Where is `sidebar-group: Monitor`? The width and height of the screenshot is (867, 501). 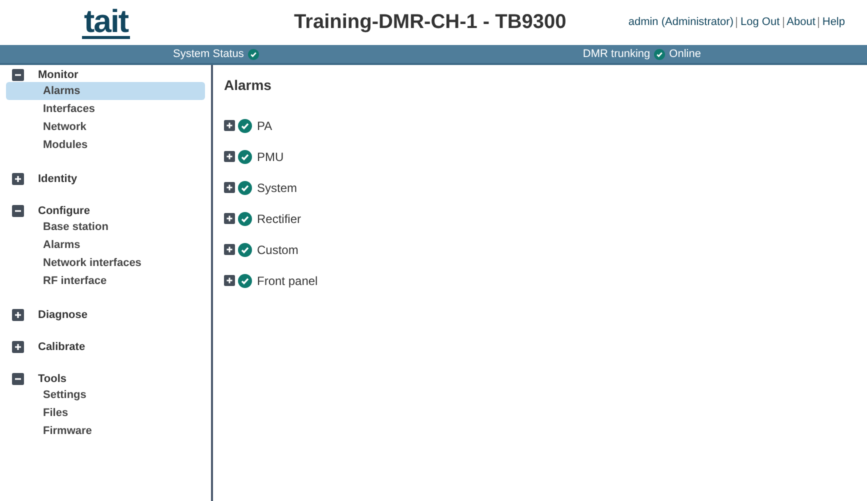
sidebar-group: Monitor is located at coordinates (58, 75).